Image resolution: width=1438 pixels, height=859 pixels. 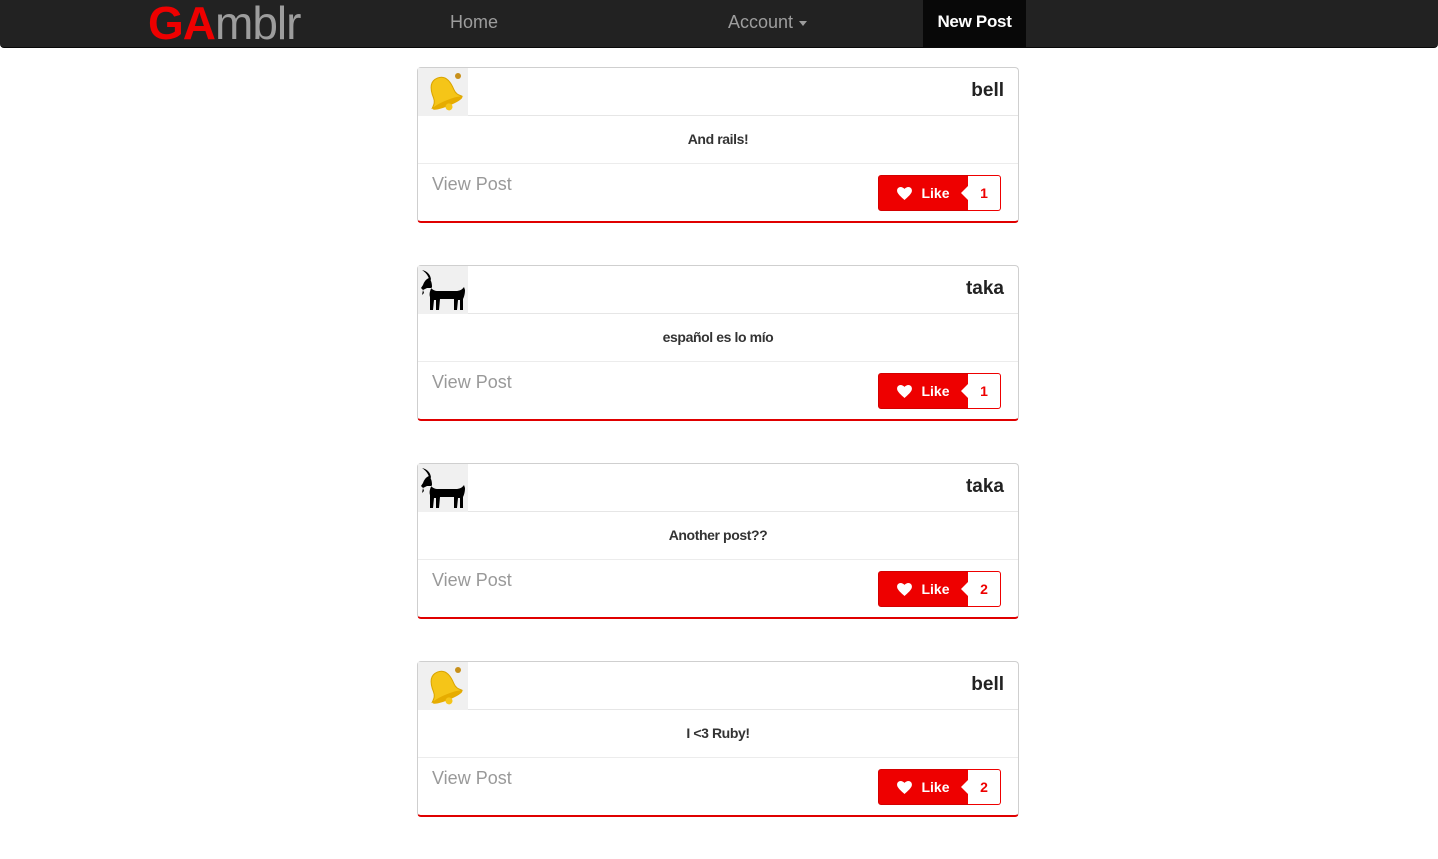 What do you see at coordinates (258, 24) in the screenshot?
I see `brand-part-mblr: mblr` at bounding box center [258, 24].